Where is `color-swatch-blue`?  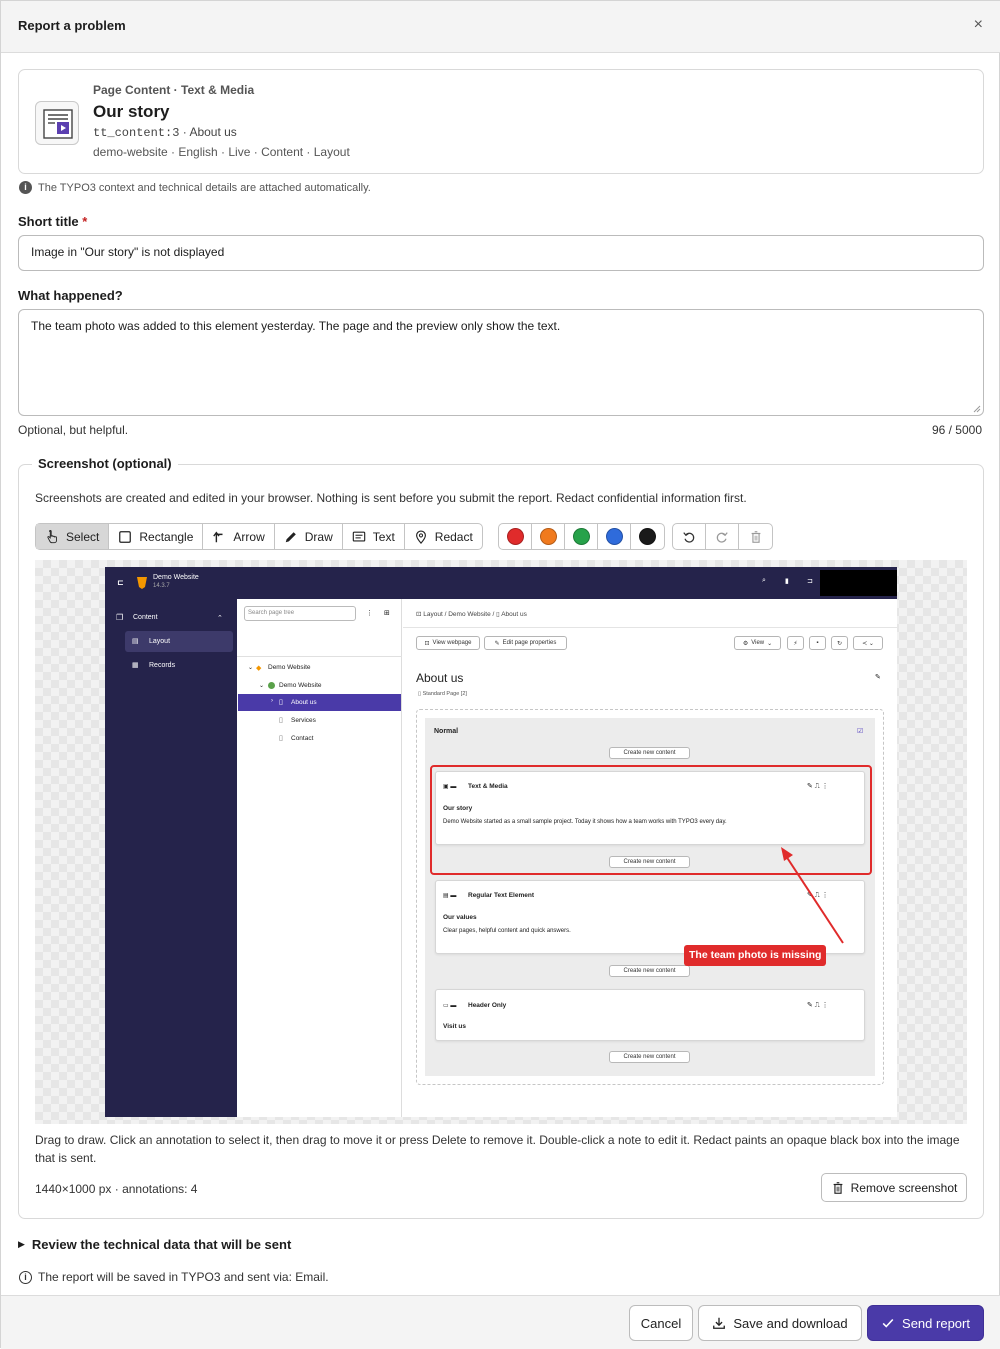 color-swatch-blue is located at coordinates (614, 536).